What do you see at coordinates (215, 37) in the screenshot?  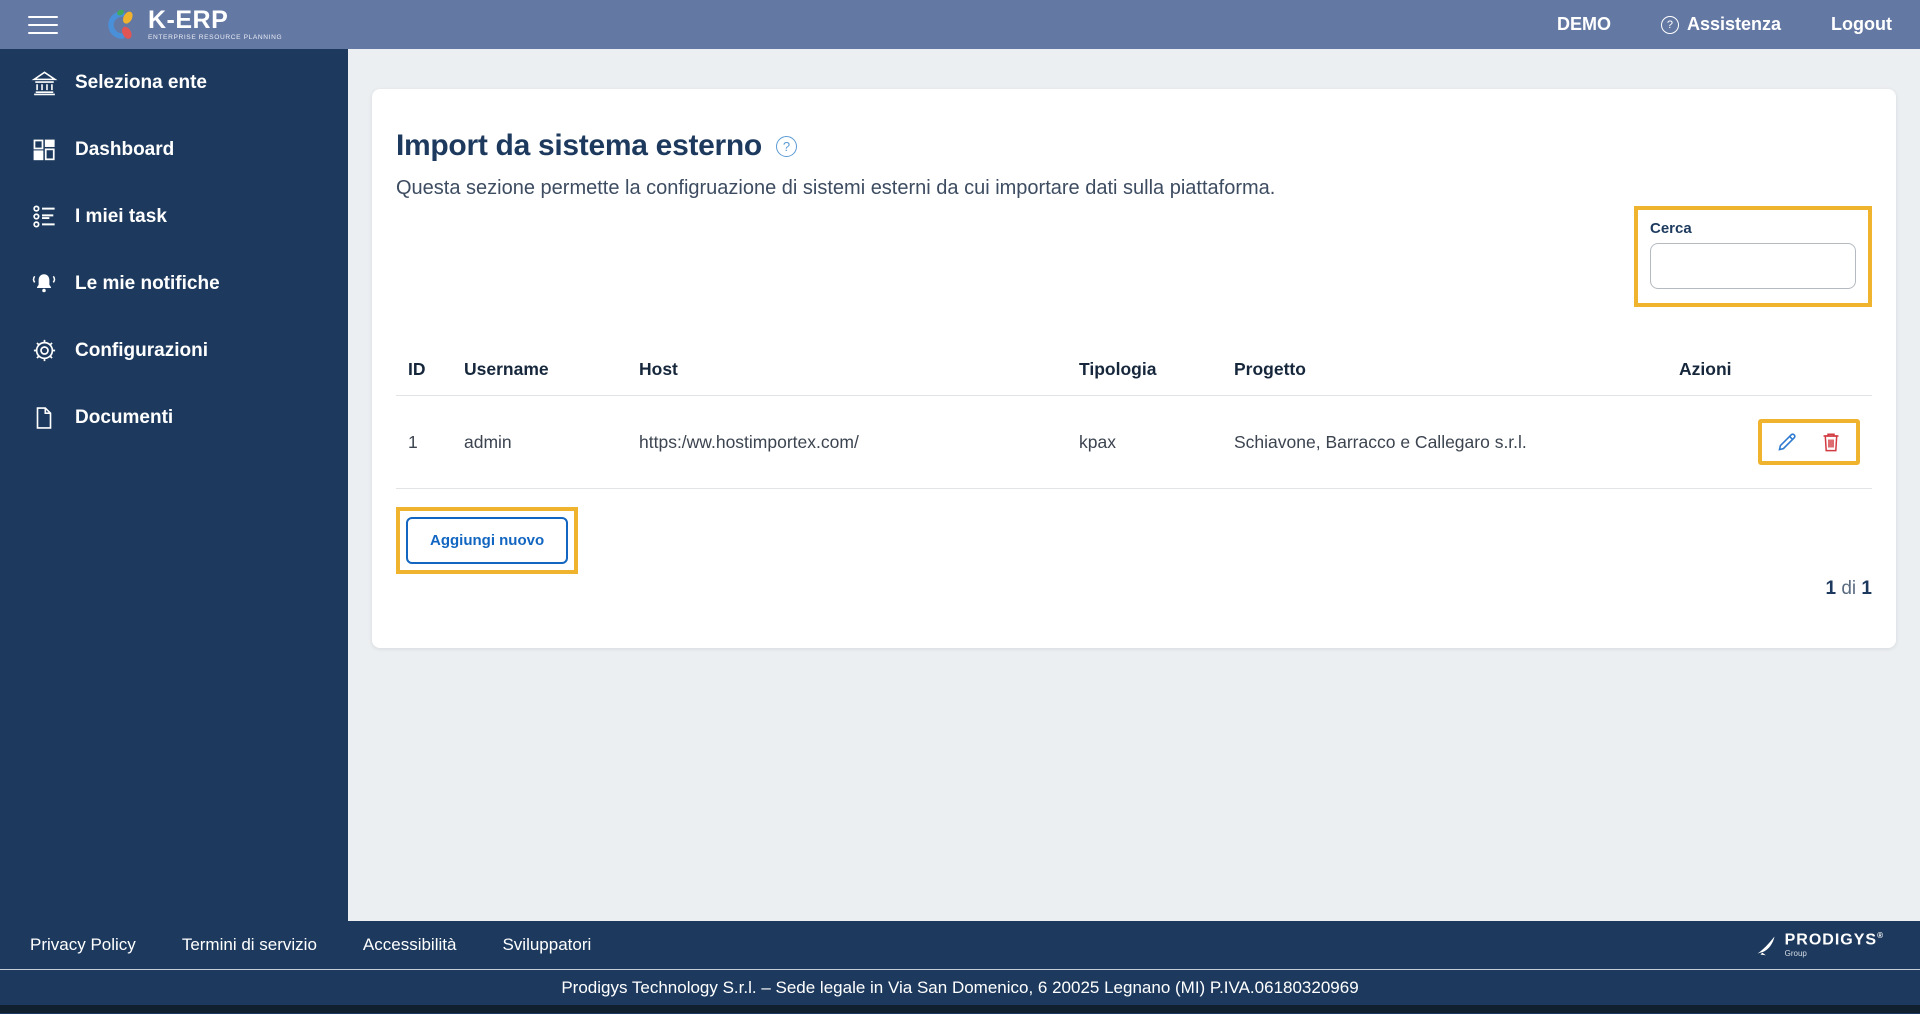 I see `brand-tagline: ENTERPRISE RESOURCE PLANNING` at bounding box center [215, 37].